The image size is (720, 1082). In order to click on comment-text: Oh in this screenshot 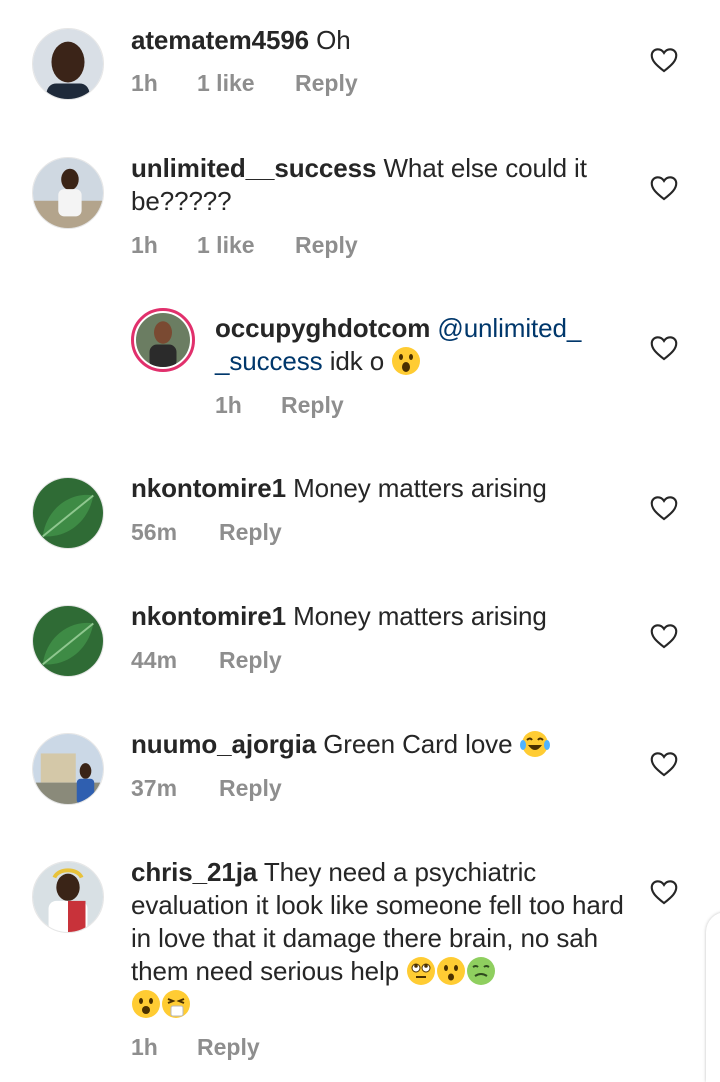, I will do `click(333, 40)`.